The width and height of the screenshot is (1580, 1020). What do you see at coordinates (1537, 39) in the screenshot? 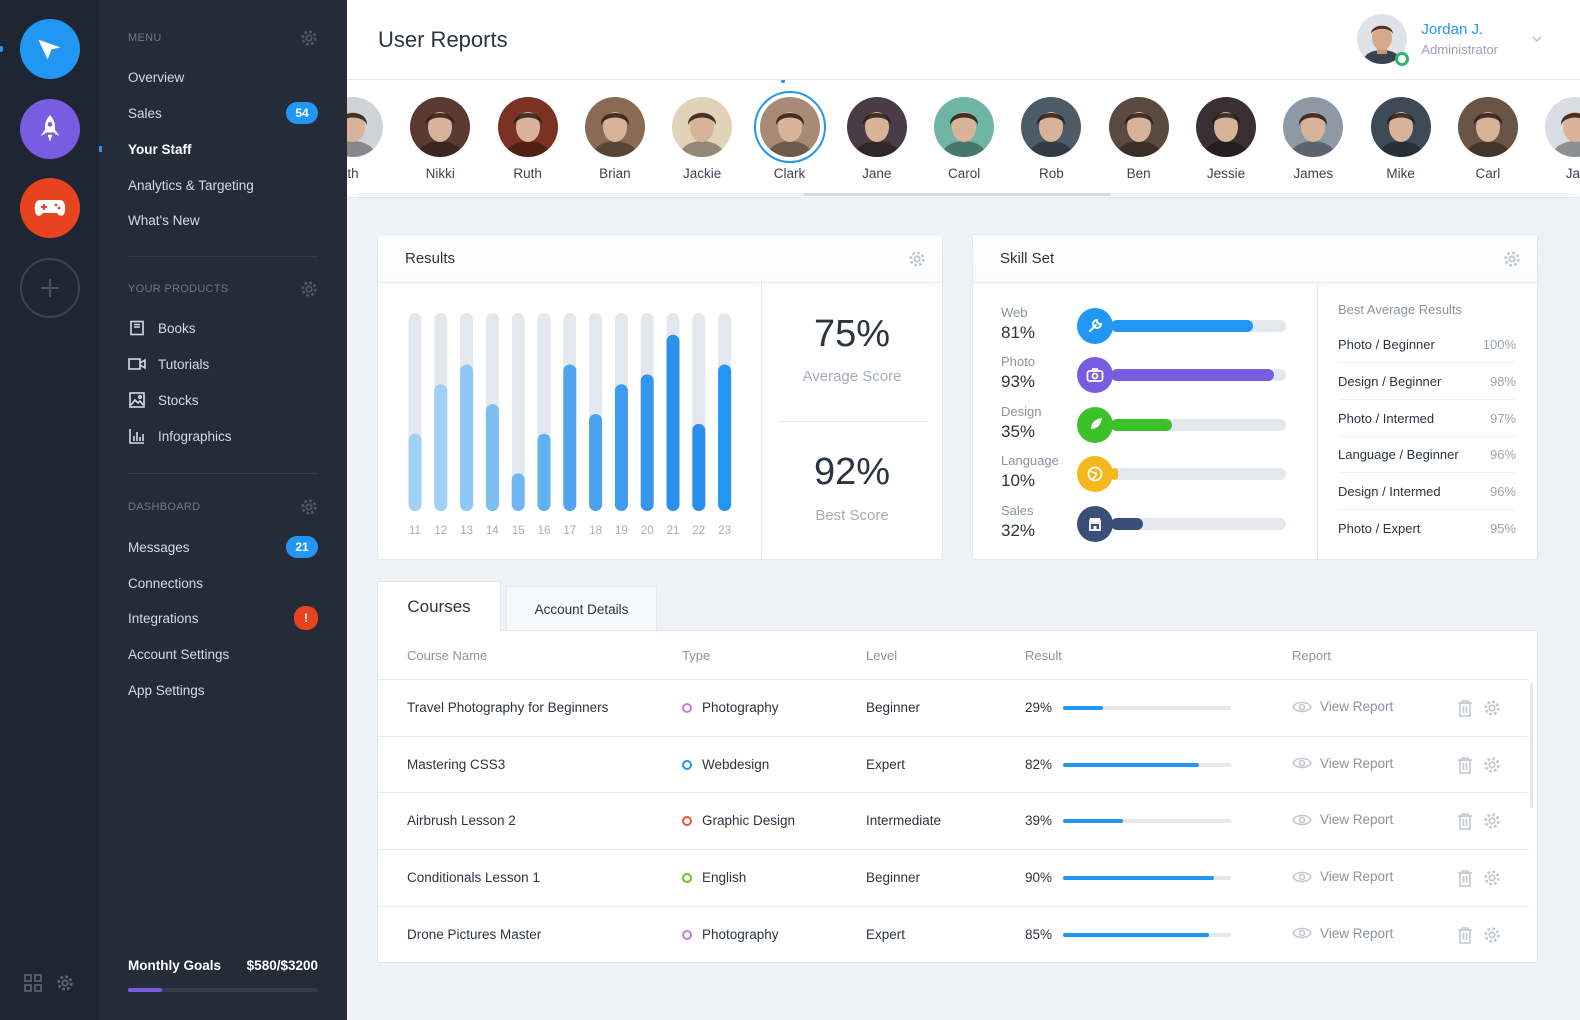
I see `chevron-down-icon` at bounding box center [1537, 39].